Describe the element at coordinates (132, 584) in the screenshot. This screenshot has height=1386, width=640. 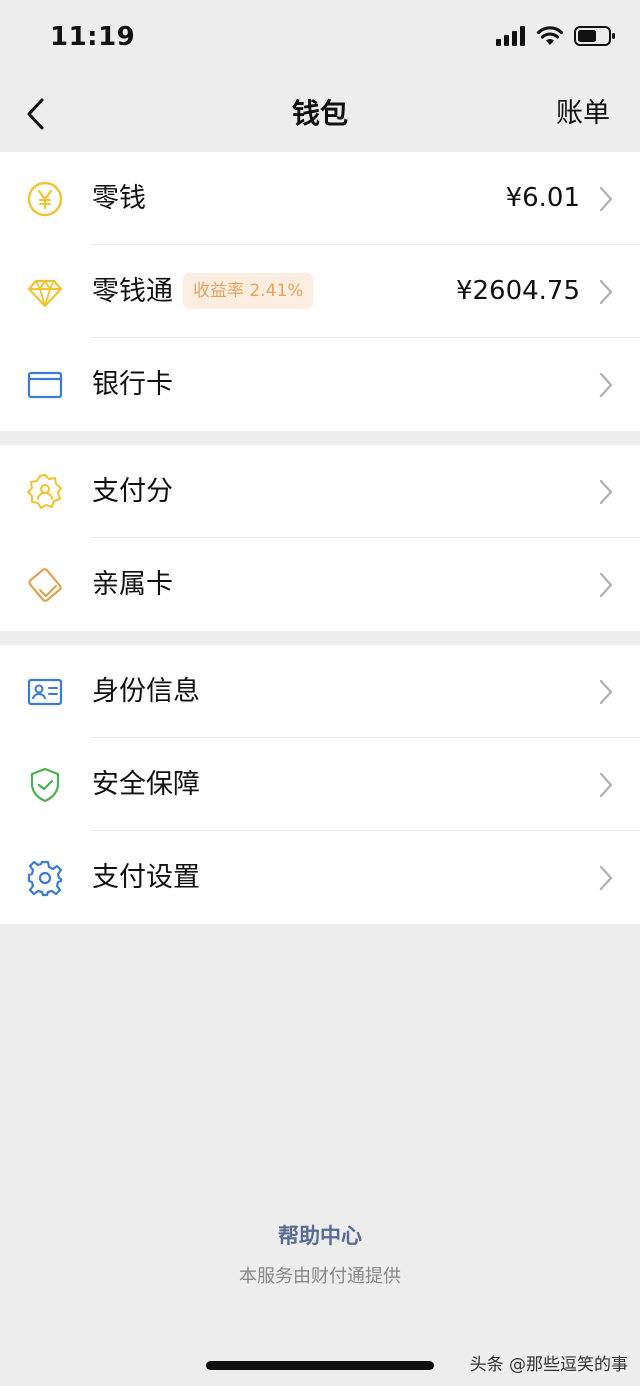
I see `row-label: 亲属卡` at that location.